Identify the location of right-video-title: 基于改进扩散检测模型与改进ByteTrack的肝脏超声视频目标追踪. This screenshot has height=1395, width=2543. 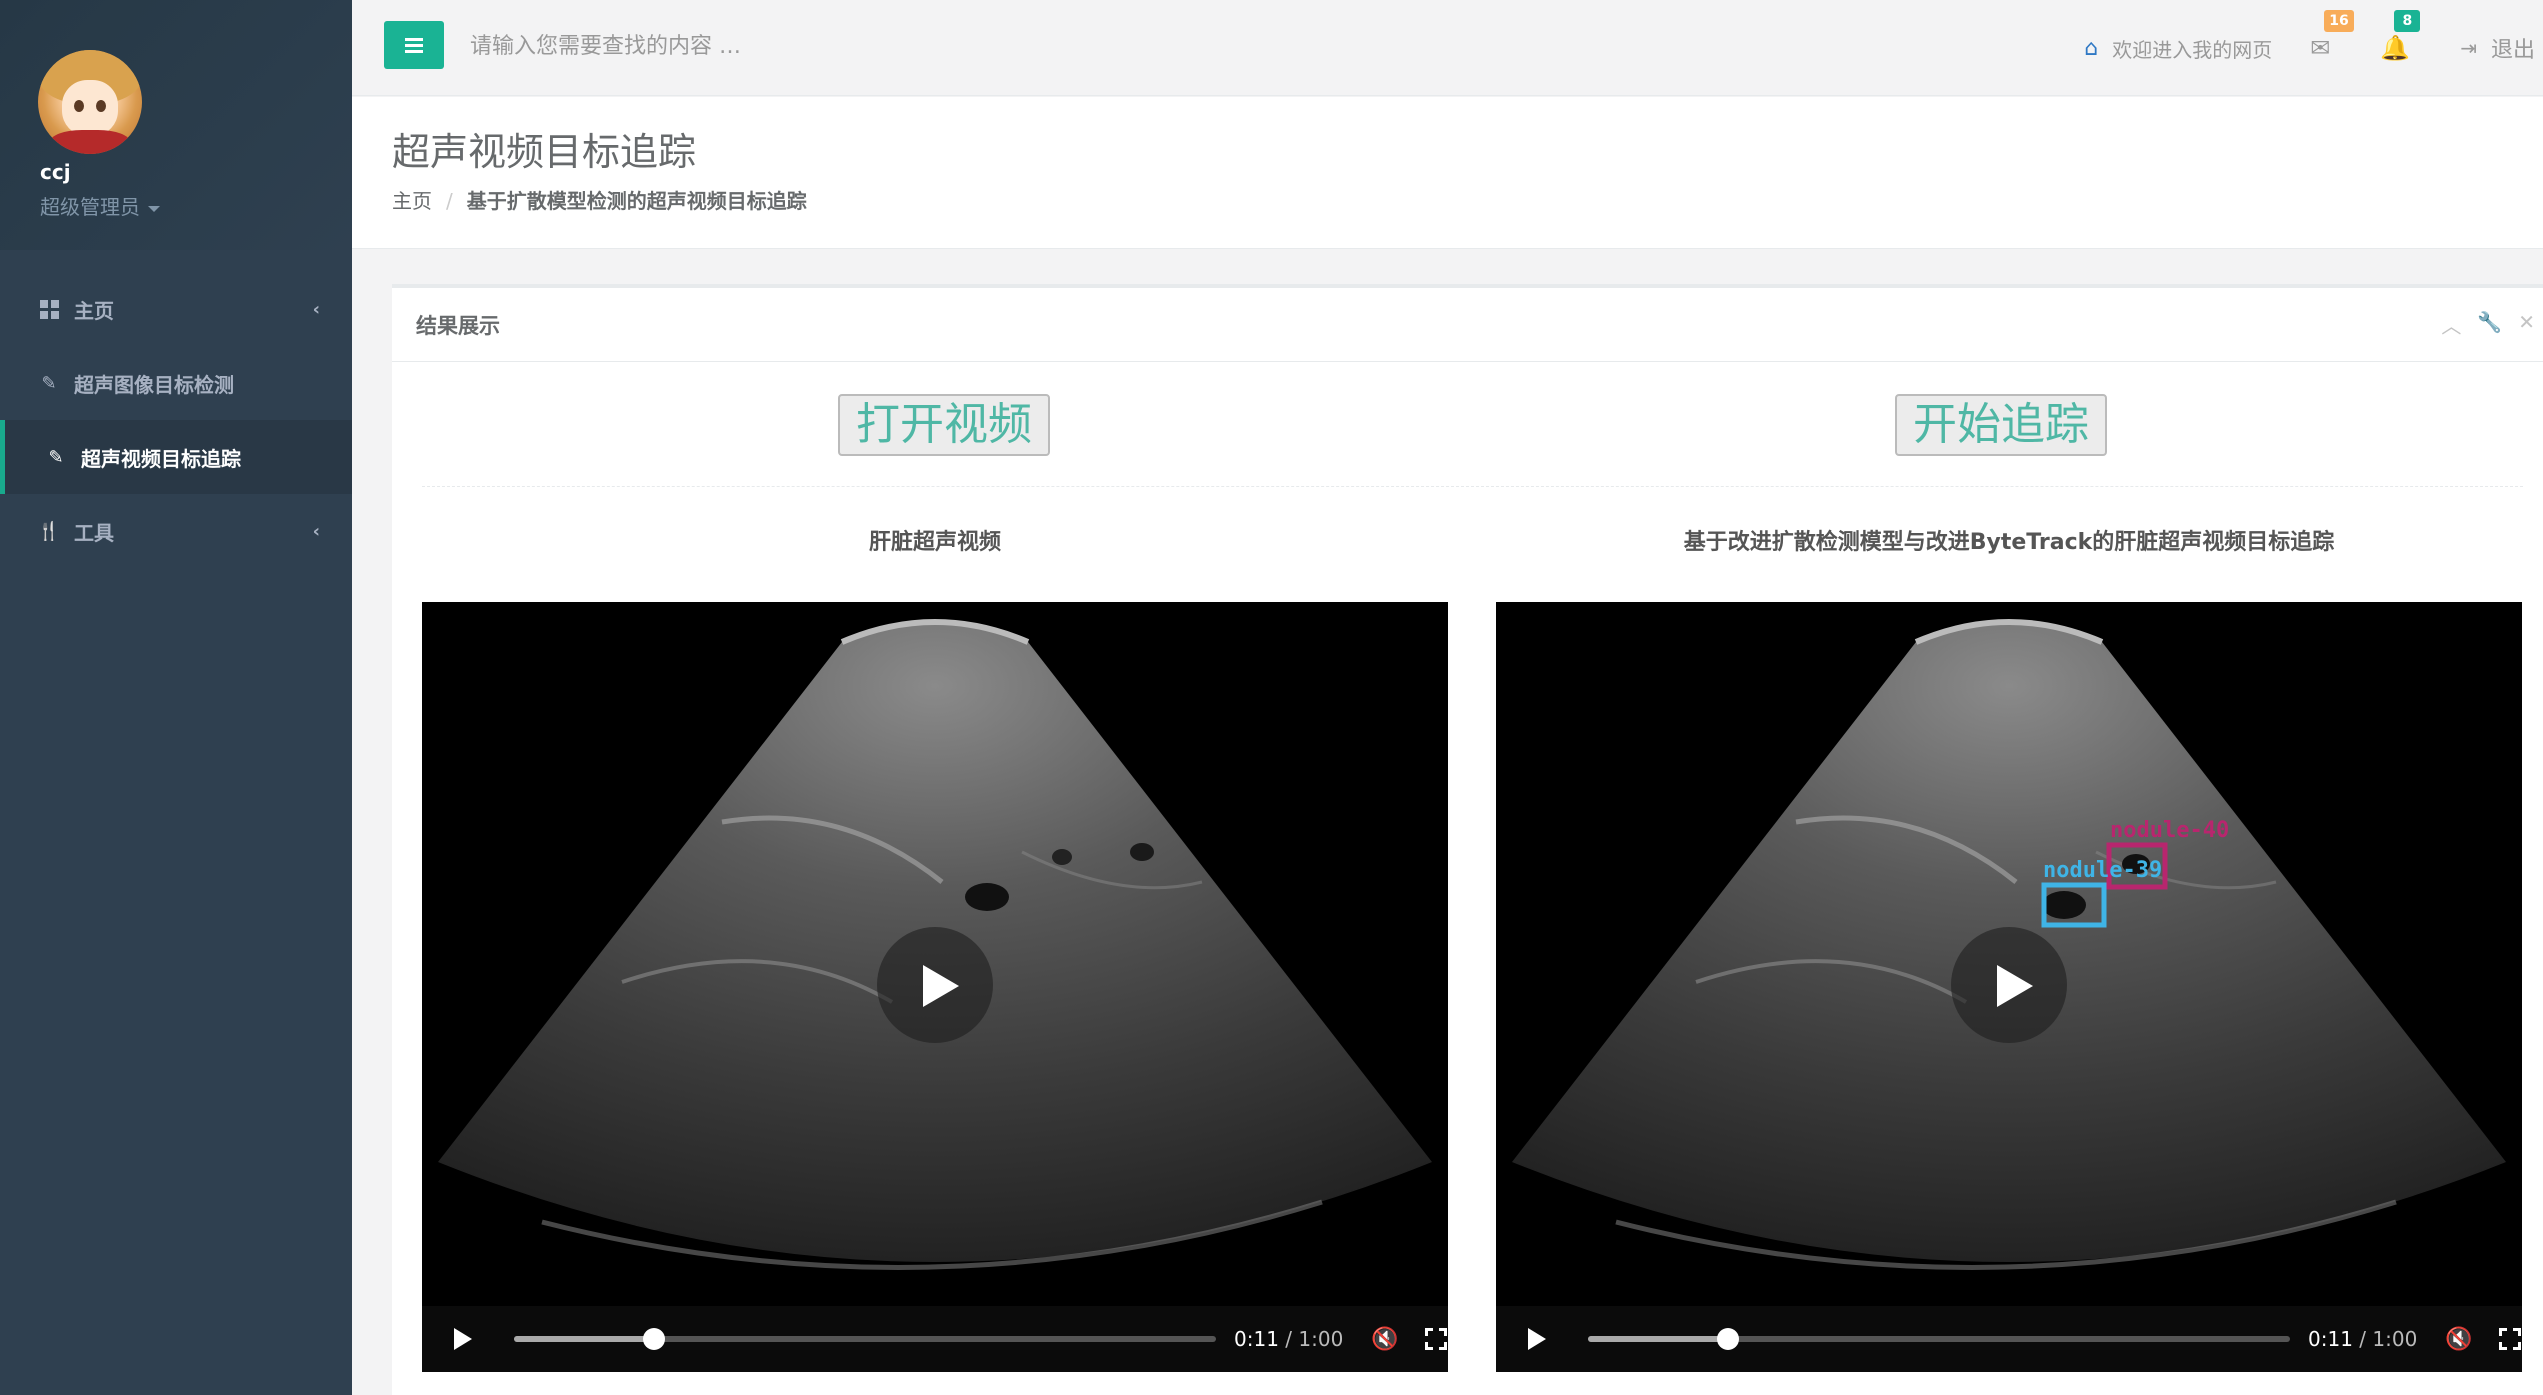
(2009, 542).